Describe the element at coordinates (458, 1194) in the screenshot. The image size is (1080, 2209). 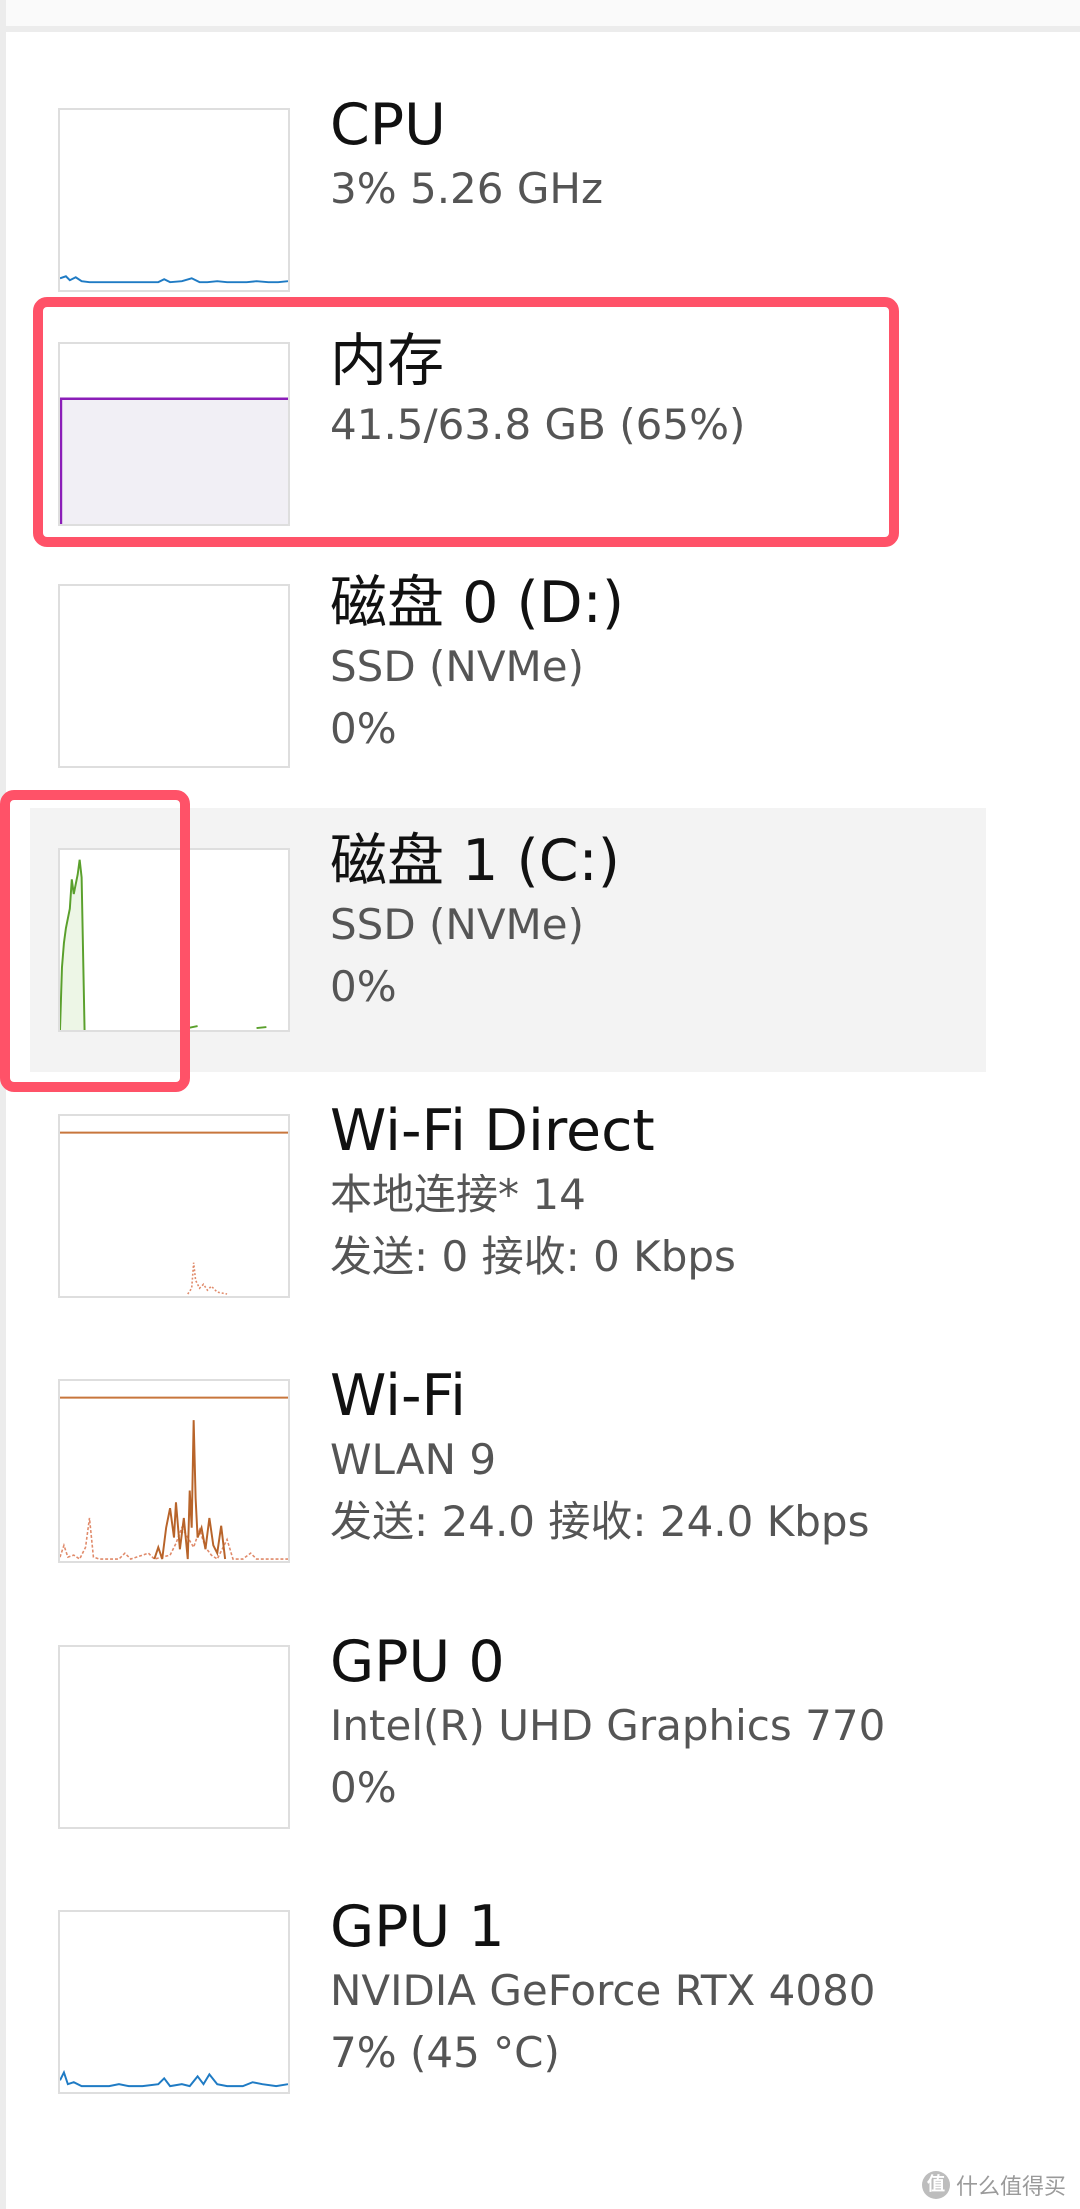
I see `item-detail: 本地连接* 14` at that location.